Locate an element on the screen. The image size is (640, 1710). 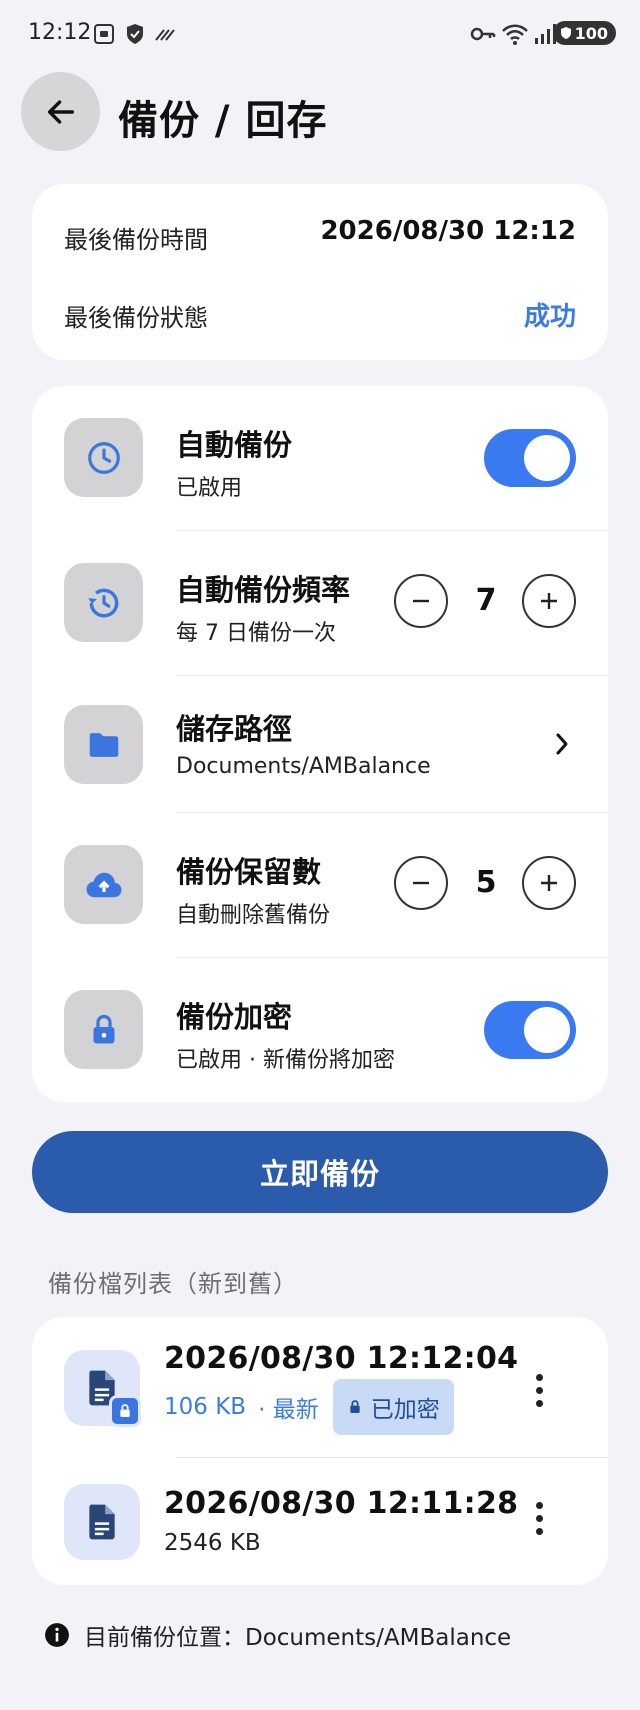
backup-location-info: 目前備份位置：Documents/AMBalance is located at coordinates (277, 1635).